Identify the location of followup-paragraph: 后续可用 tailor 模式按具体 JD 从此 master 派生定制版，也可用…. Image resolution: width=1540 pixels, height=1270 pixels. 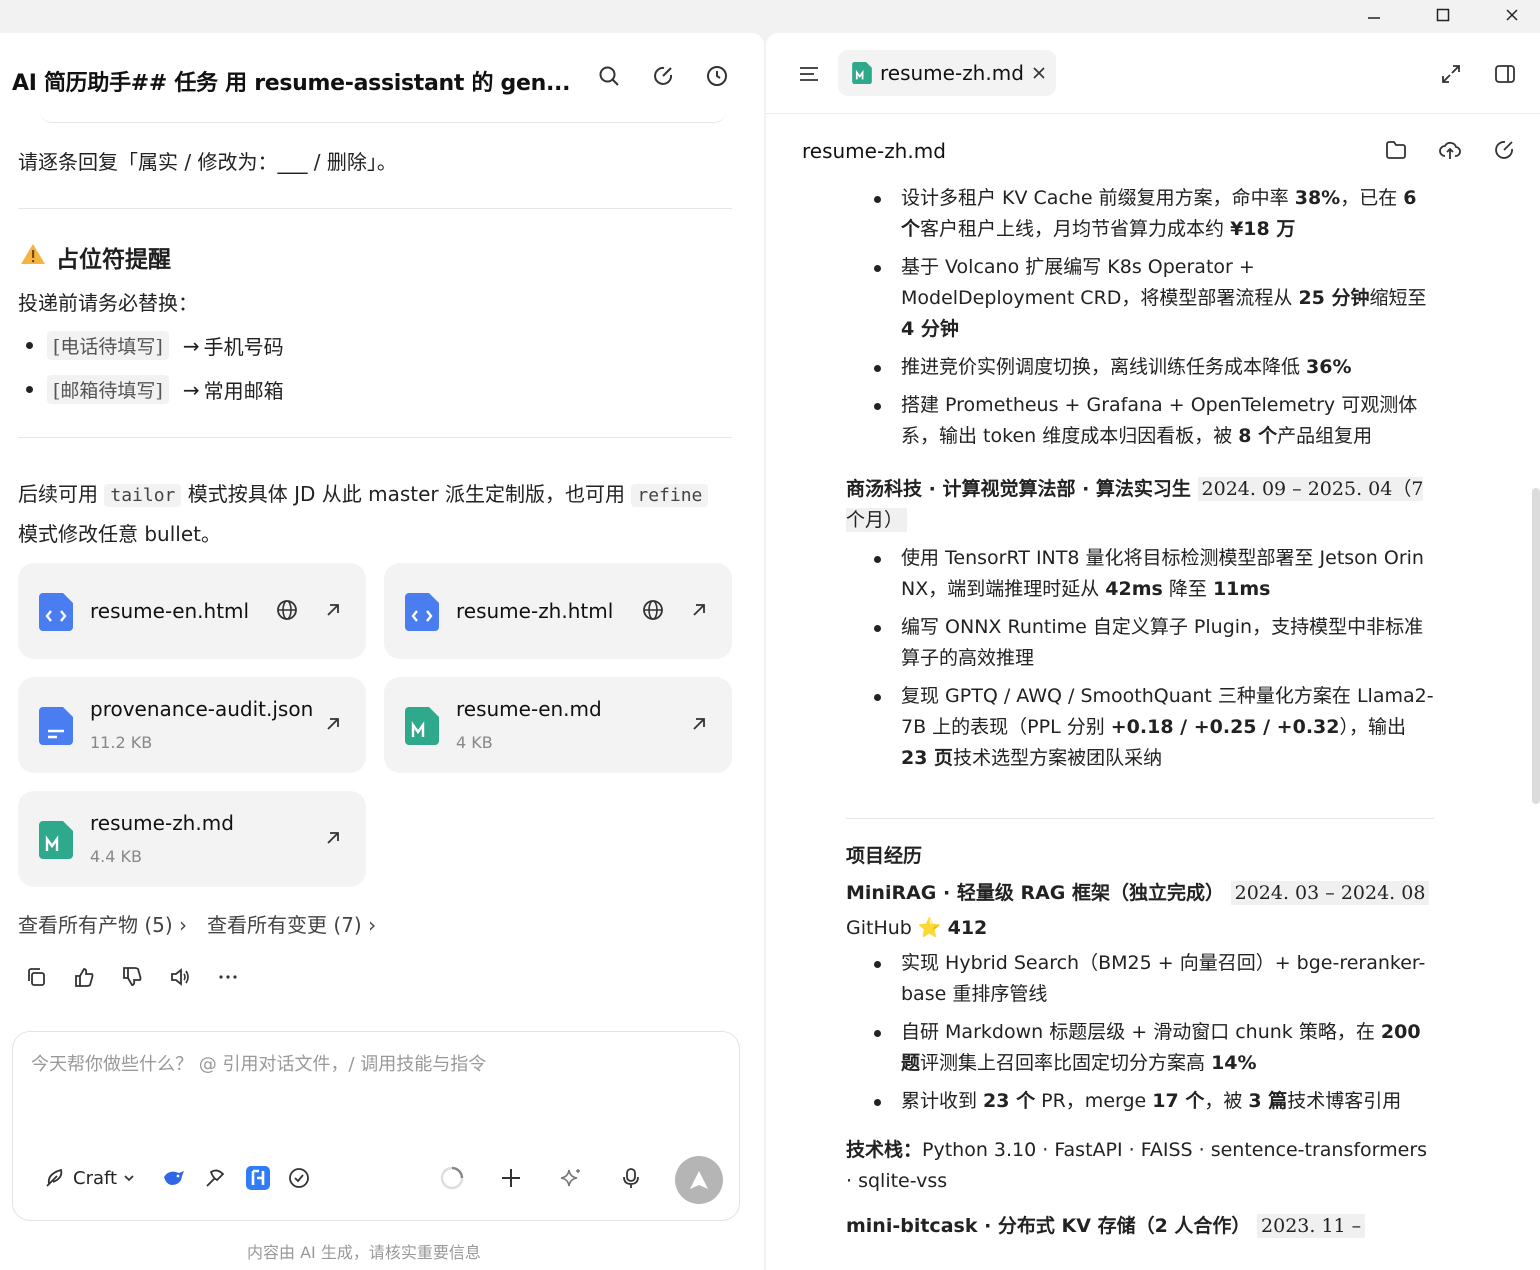
(375, 514).